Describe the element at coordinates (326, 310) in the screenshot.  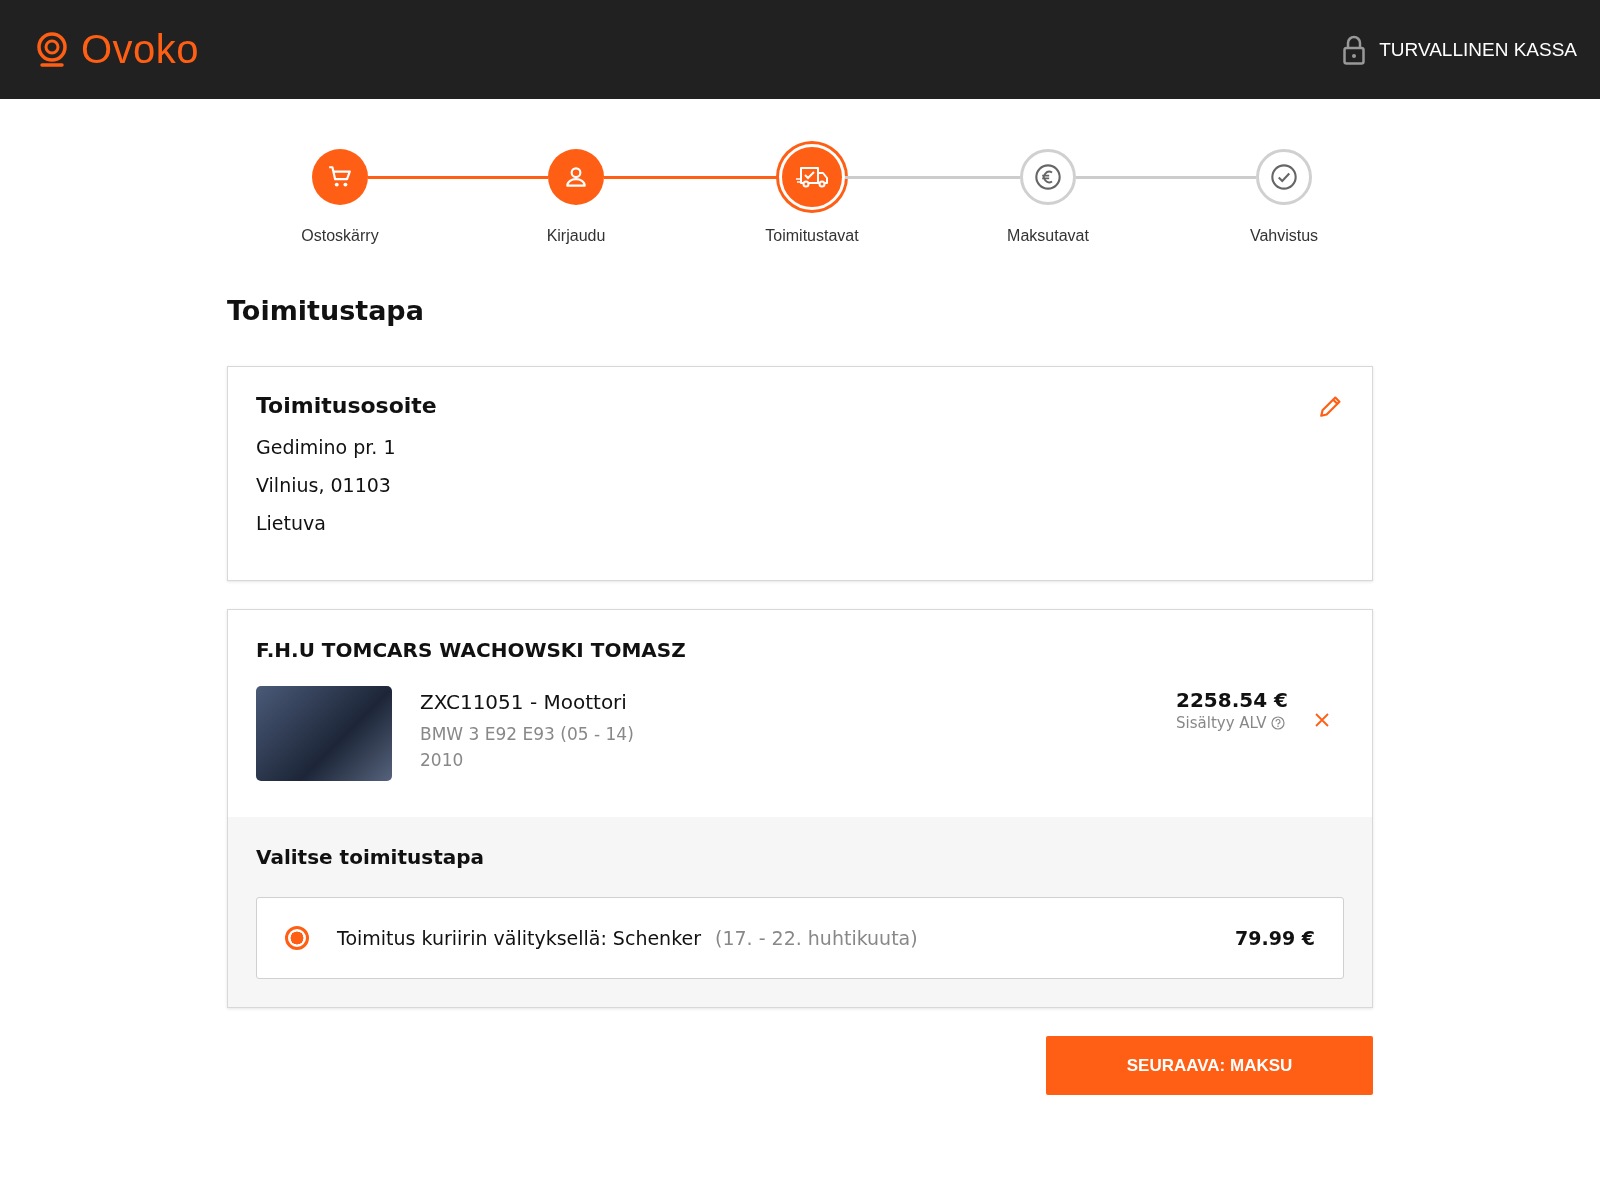
I see `page-title: Toimitustapa` at that location.